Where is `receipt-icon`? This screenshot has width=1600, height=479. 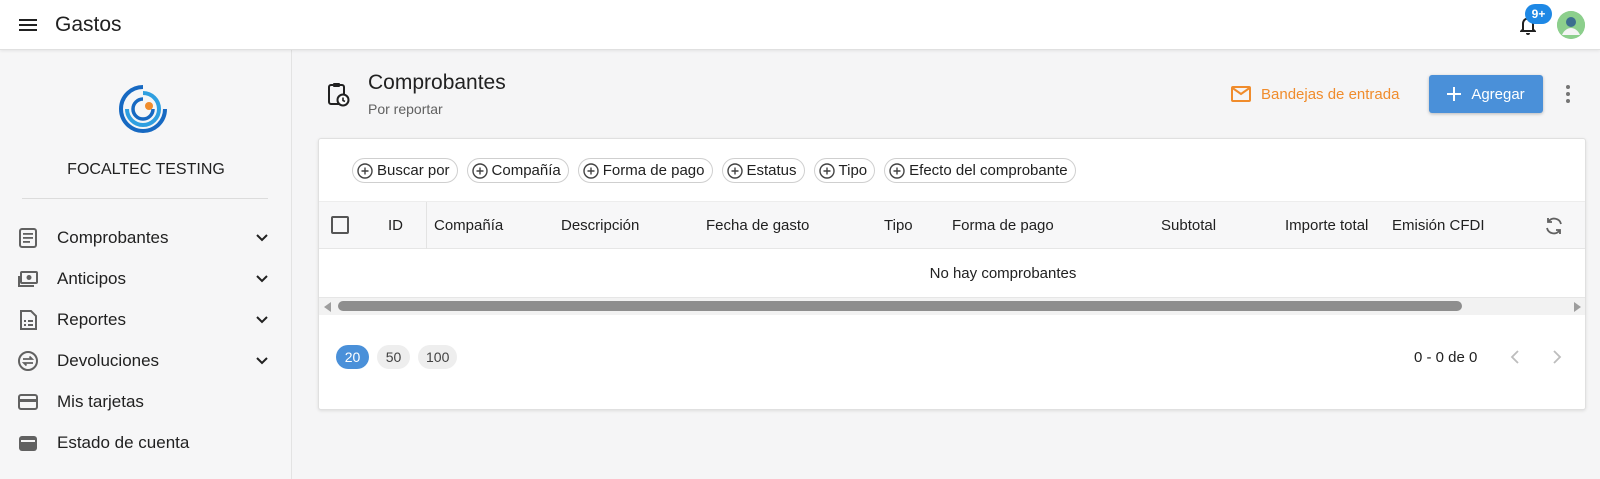
receipt-icon is located at coordinates (28, 237).